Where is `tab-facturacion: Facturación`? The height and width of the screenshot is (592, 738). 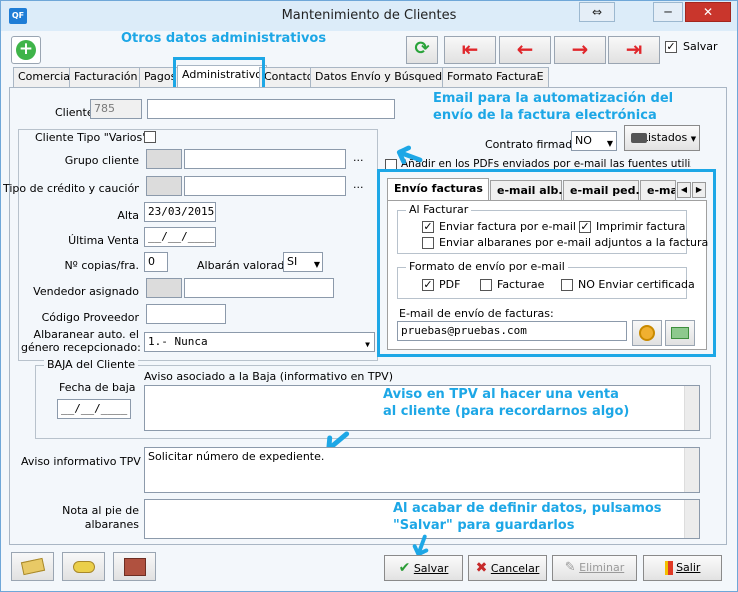
tab-facturacion: Facturación is located at coordinates (106, 77).